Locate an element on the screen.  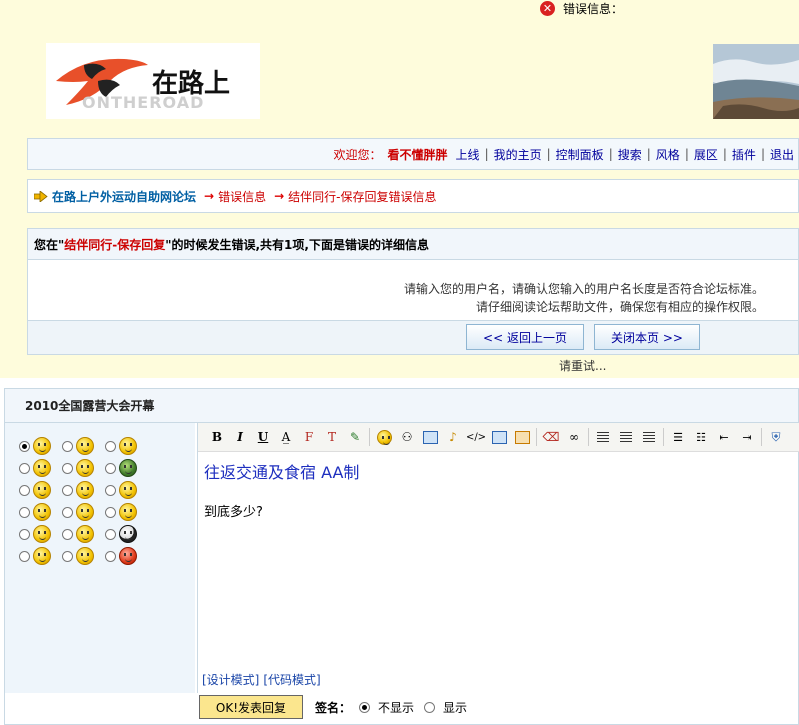
surprised-icon is located at coordinates (128, 490).